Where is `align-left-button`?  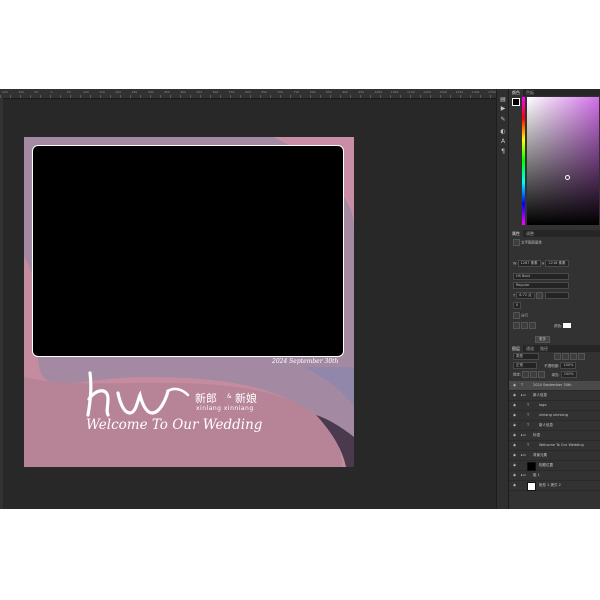 align-left-button is located at coordinates (516, 325).